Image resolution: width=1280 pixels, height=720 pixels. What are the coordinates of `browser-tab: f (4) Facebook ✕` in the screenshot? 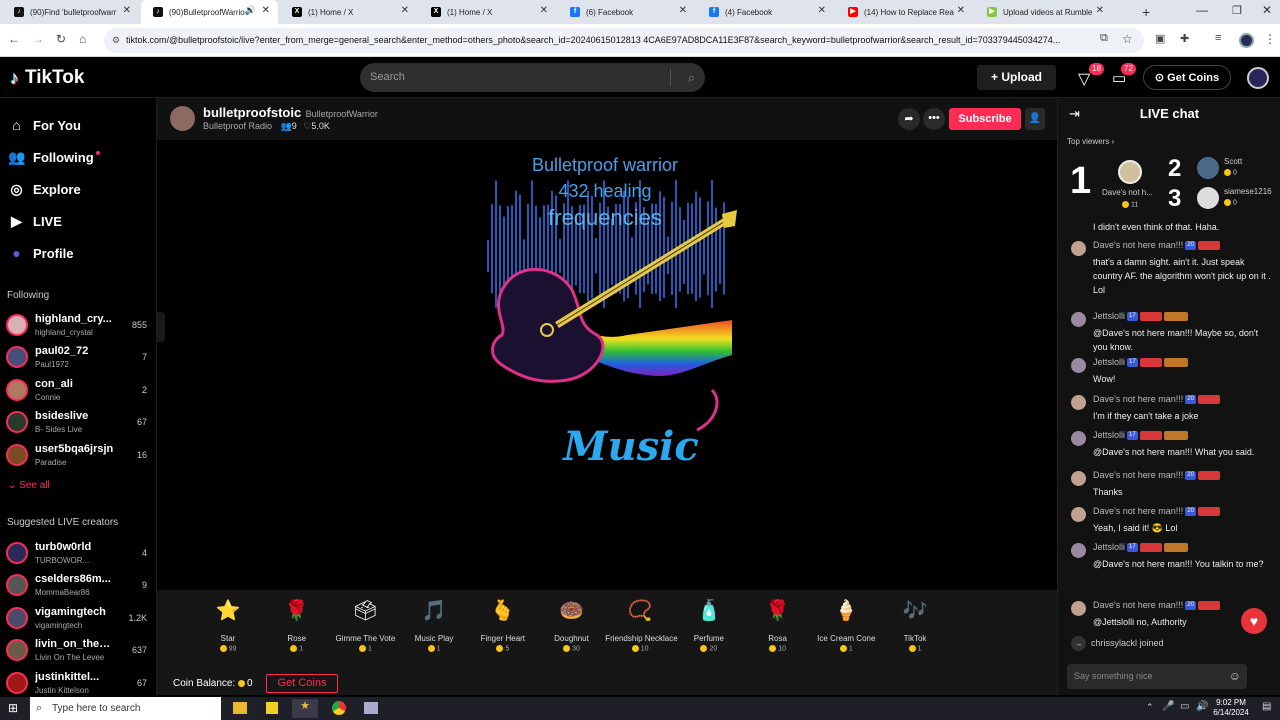 It's located at (765, 12).